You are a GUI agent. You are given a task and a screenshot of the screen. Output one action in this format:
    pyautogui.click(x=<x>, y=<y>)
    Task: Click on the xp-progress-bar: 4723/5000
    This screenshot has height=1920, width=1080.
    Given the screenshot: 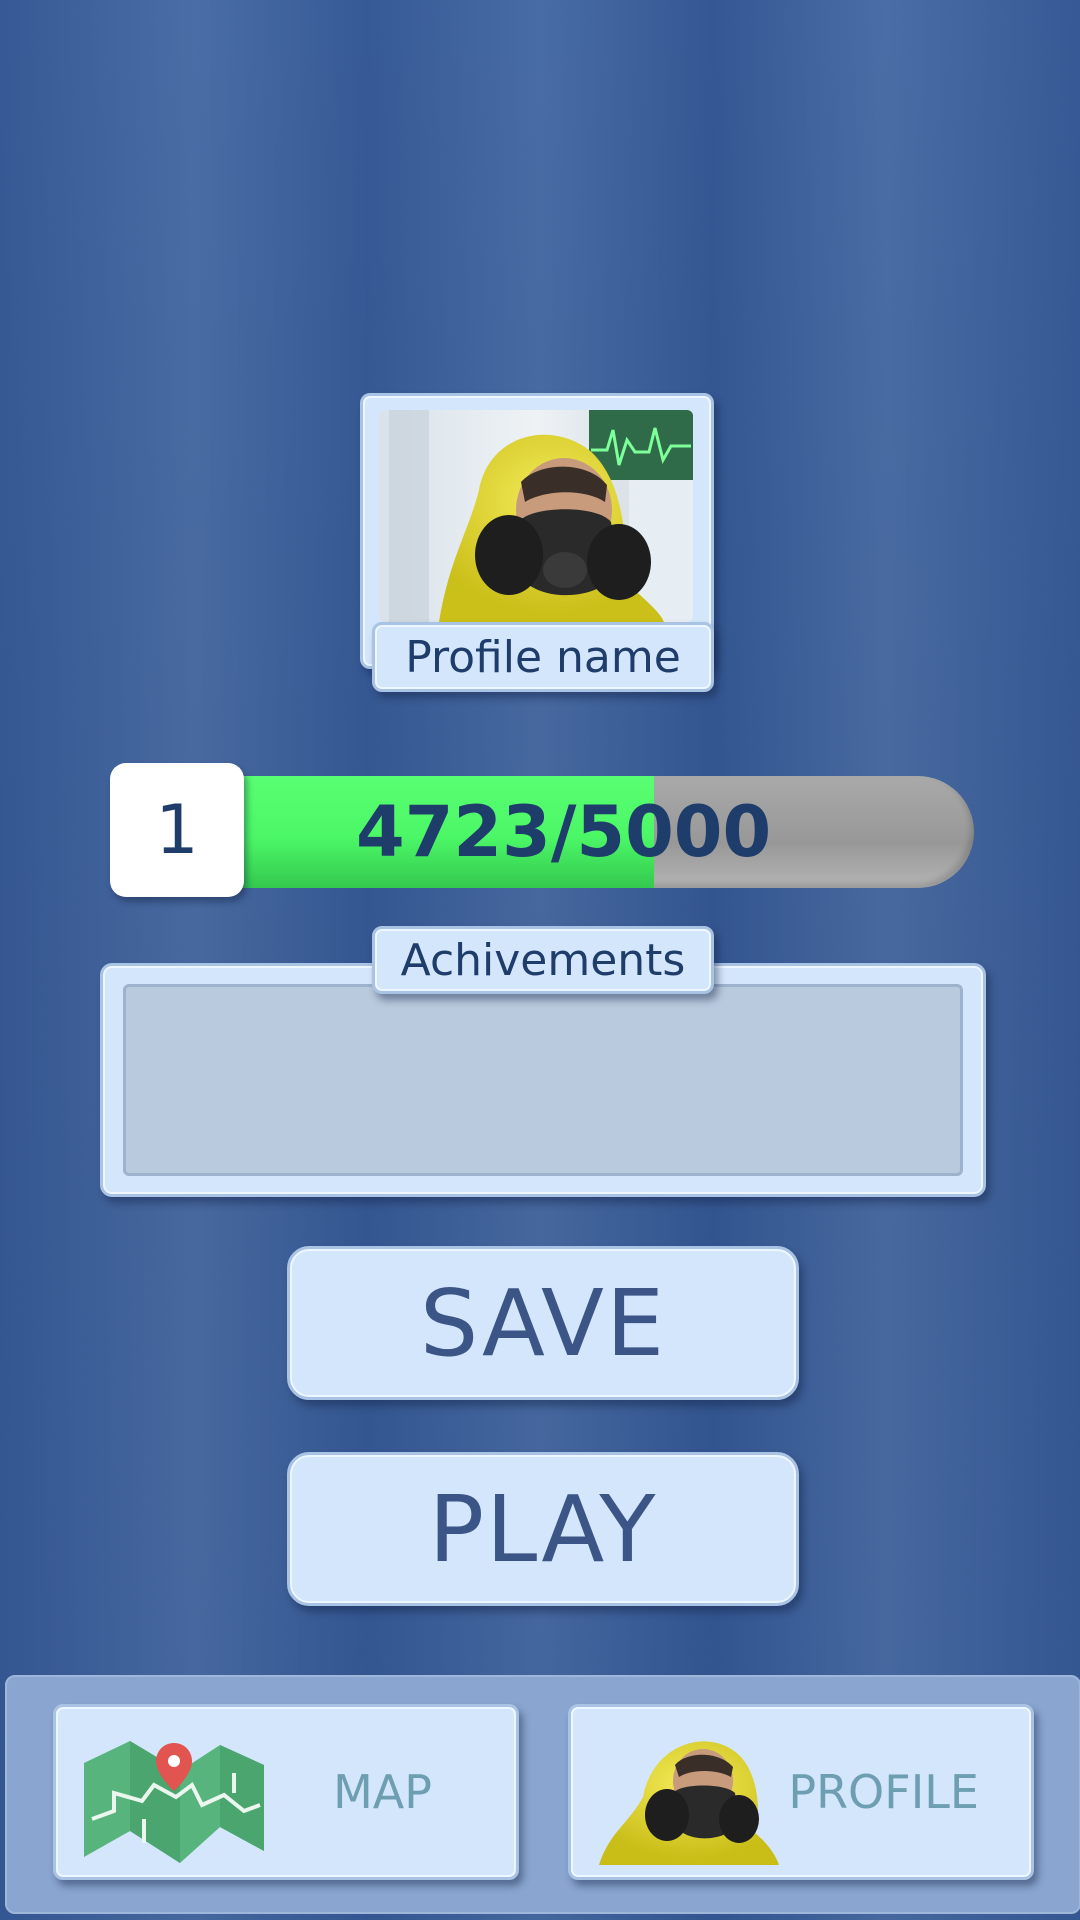 What is the action you would take?
    pyautogui.click(x=605, y=832)
    